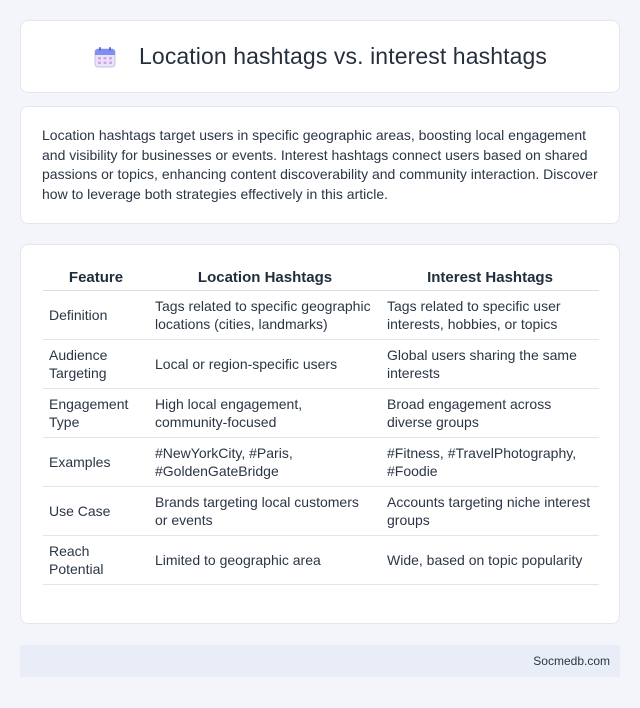 Image resolution: width=640 pixels, height=708 pixels. I want to click on cell-location: #NewYorkCity, #Paris, #GoldenGateBridge, so click(265, 462).